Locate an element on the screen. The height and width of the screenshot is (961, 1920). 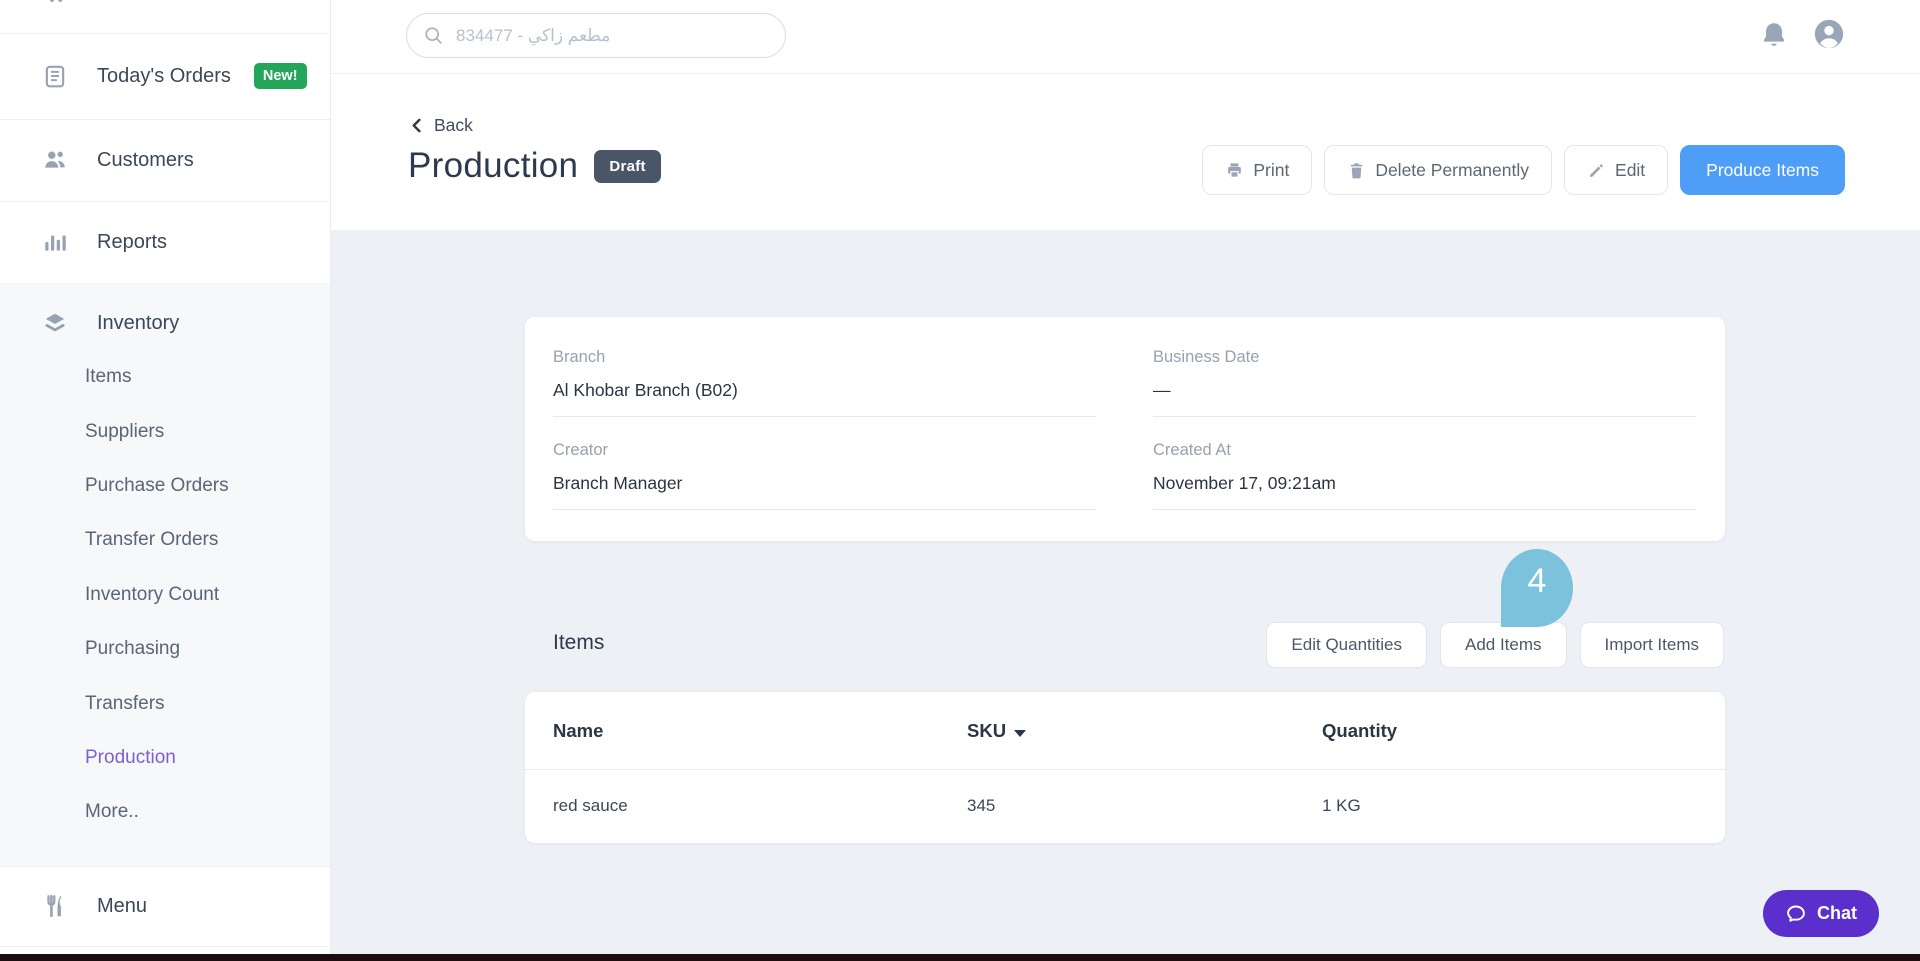
items-section-title: Items is located at coordinates (579, 642).